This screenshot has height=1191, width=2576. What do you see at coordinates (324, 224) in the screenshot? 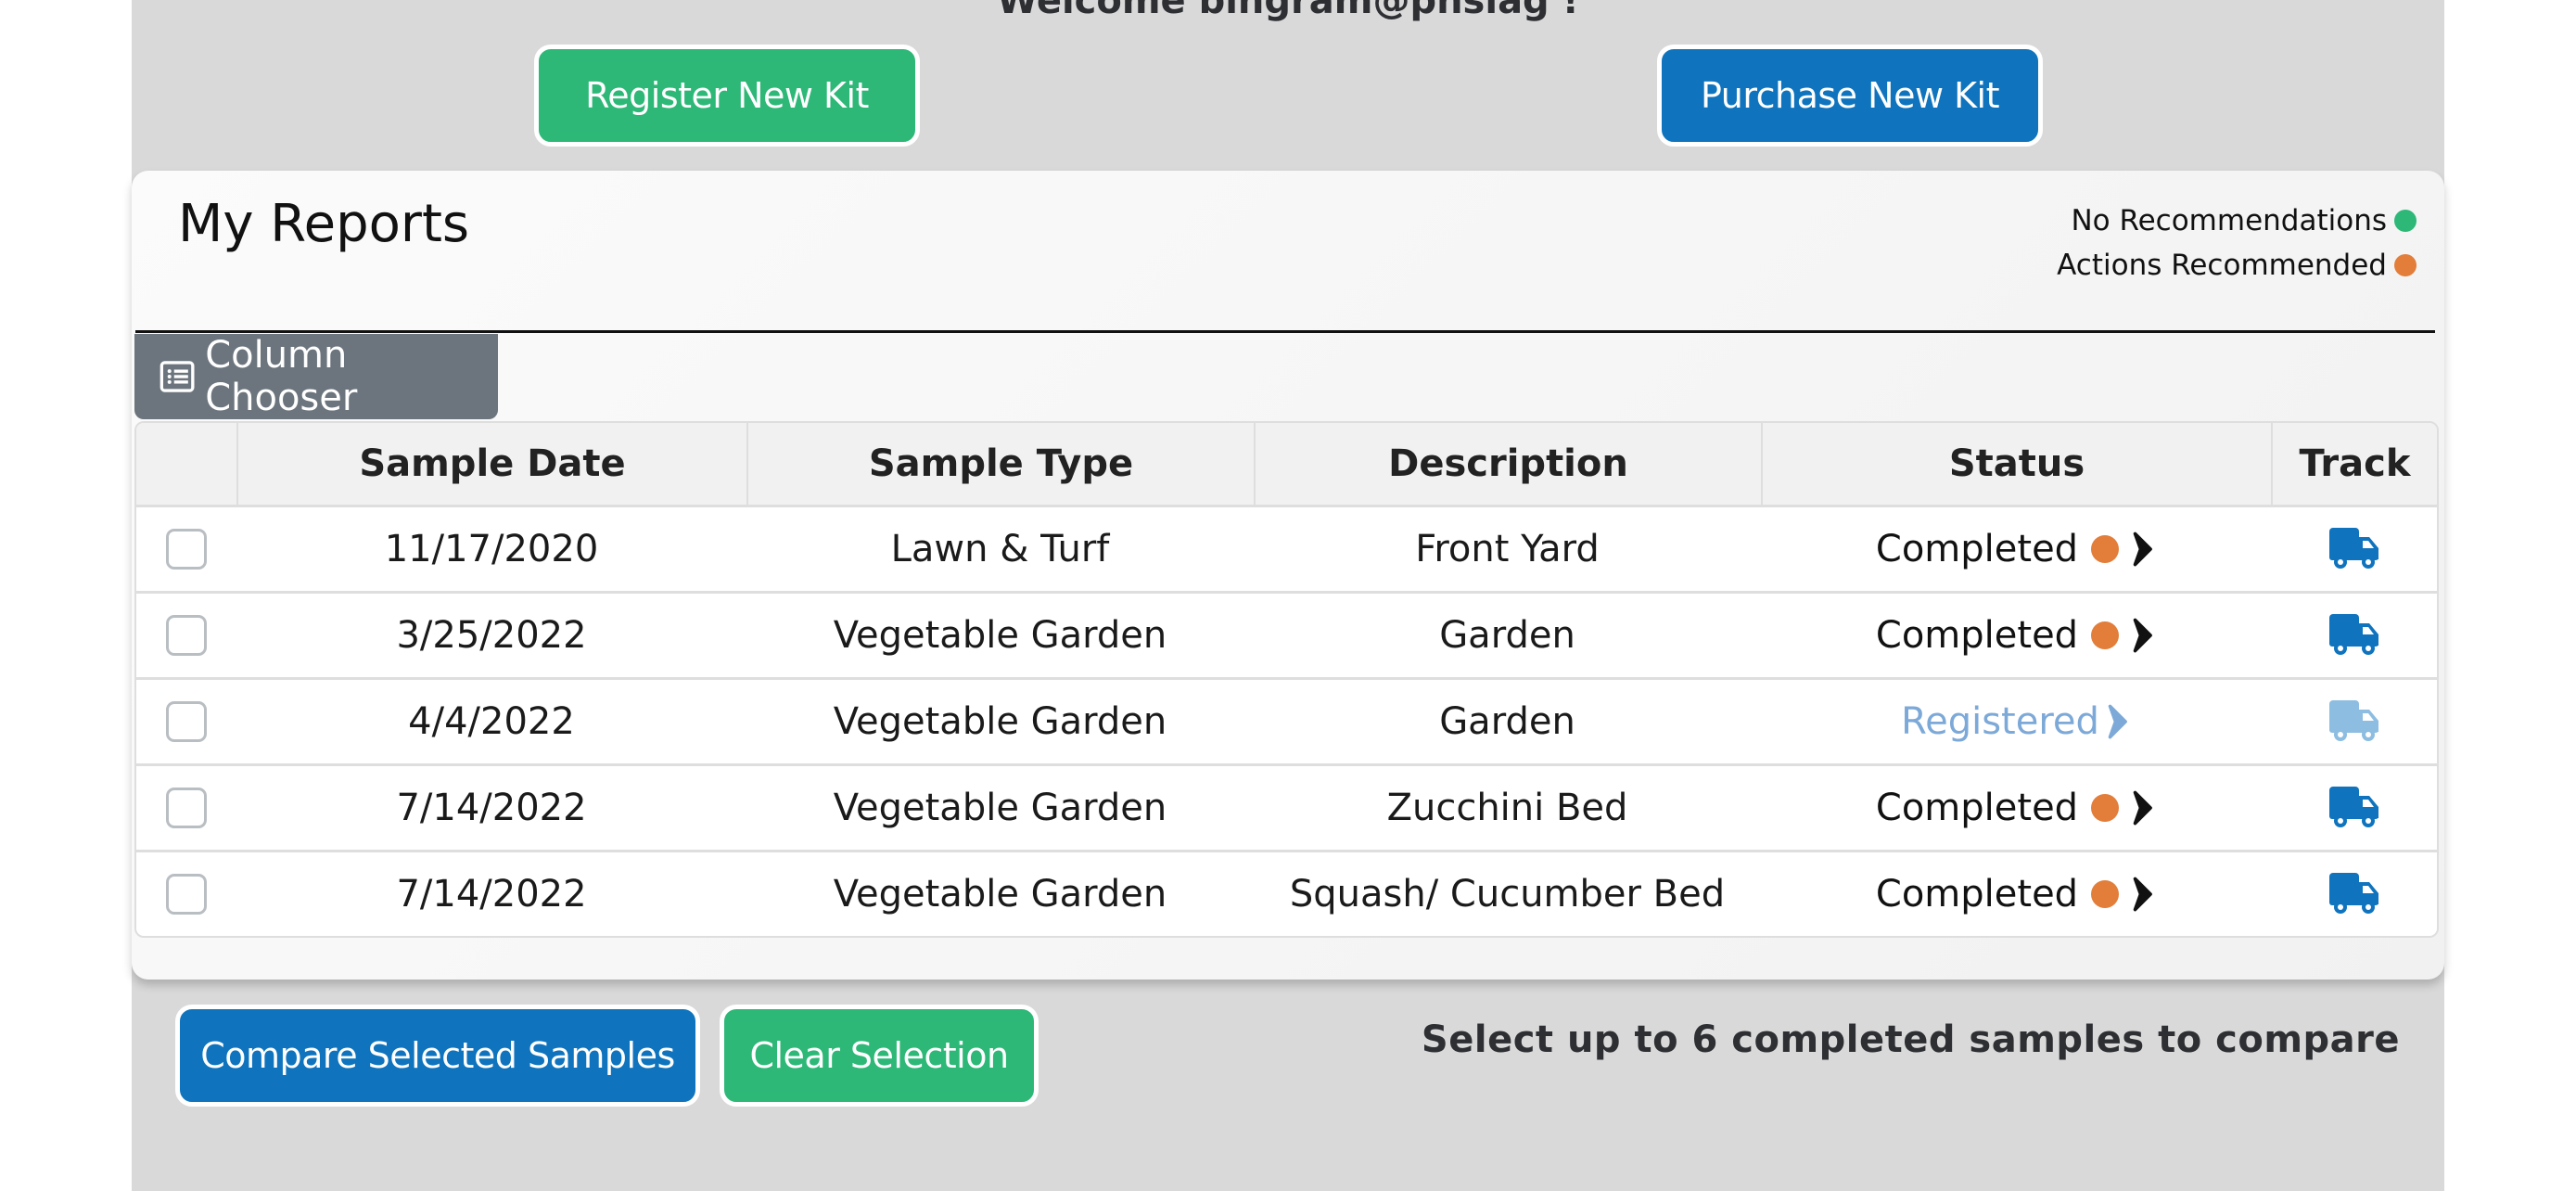
I see `card-title: My Reports` at bounding box center [324, 224].